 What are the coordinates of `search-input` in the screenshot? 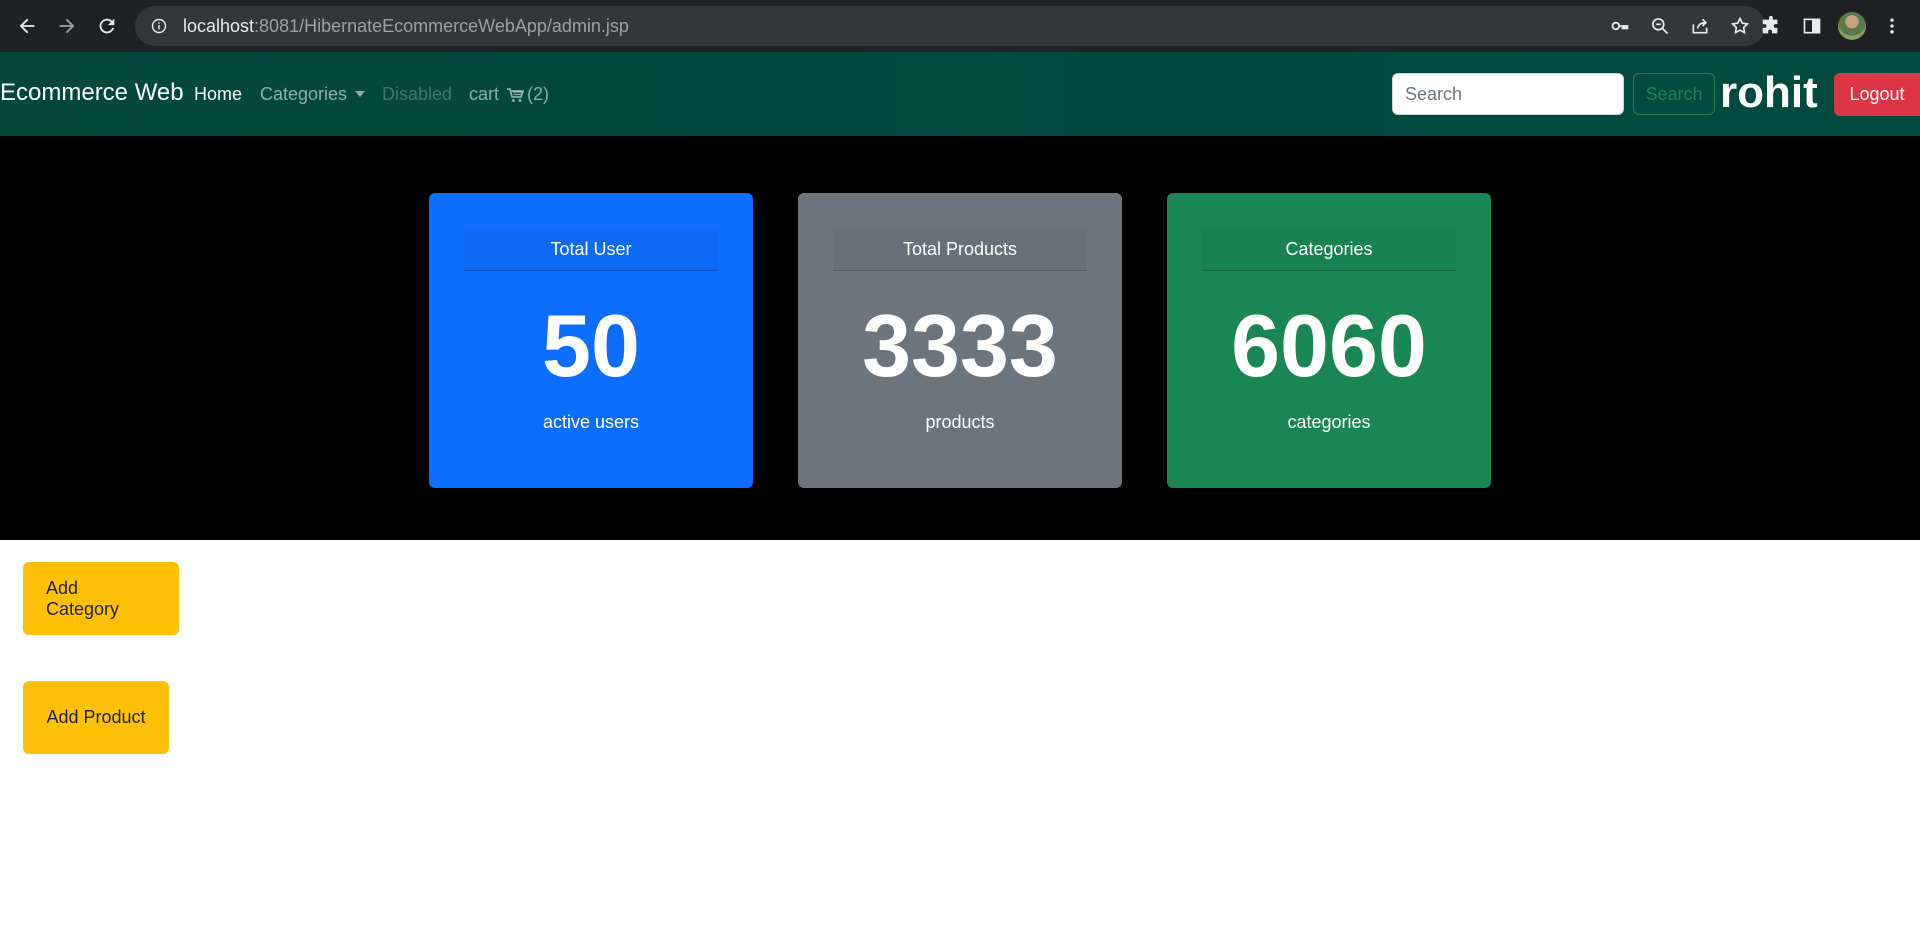 It's located at (1508, 94).